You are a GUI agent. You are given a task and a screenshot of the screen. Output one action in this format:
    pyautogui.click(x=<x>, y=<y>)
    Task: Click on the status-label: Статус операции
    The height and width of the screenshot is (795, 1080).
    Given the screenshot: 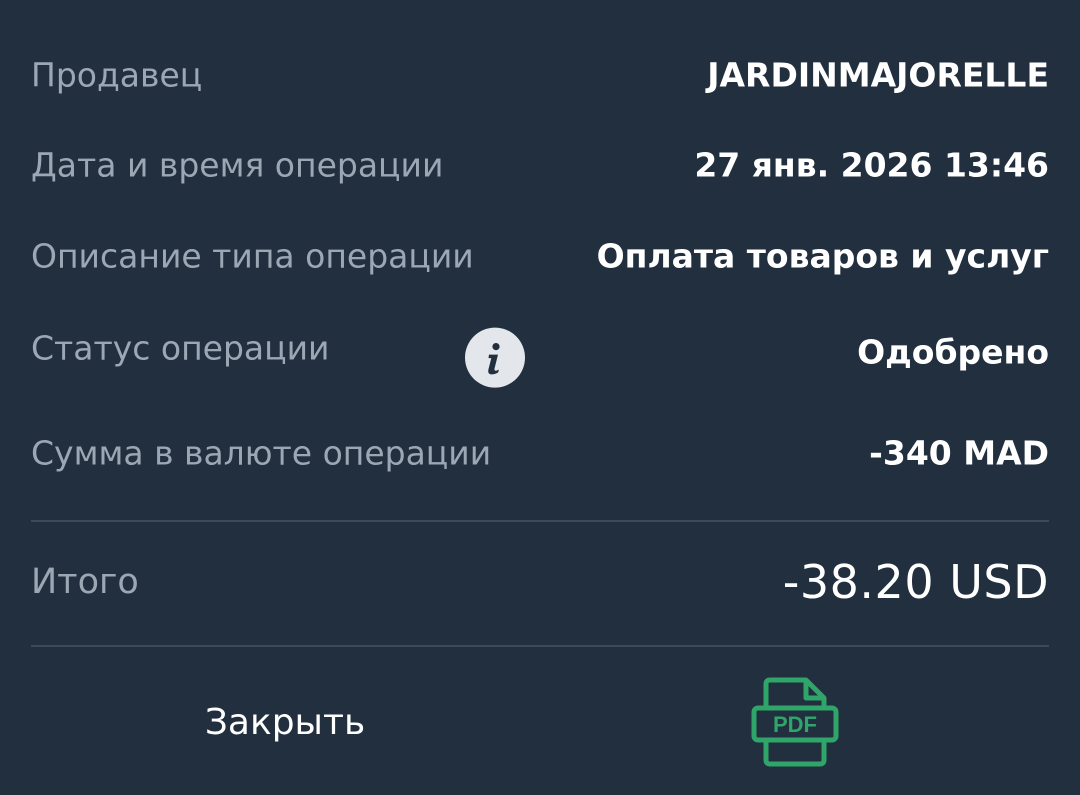 What is the action you would take?
    pyautogui.click(x=180, y=348)
    